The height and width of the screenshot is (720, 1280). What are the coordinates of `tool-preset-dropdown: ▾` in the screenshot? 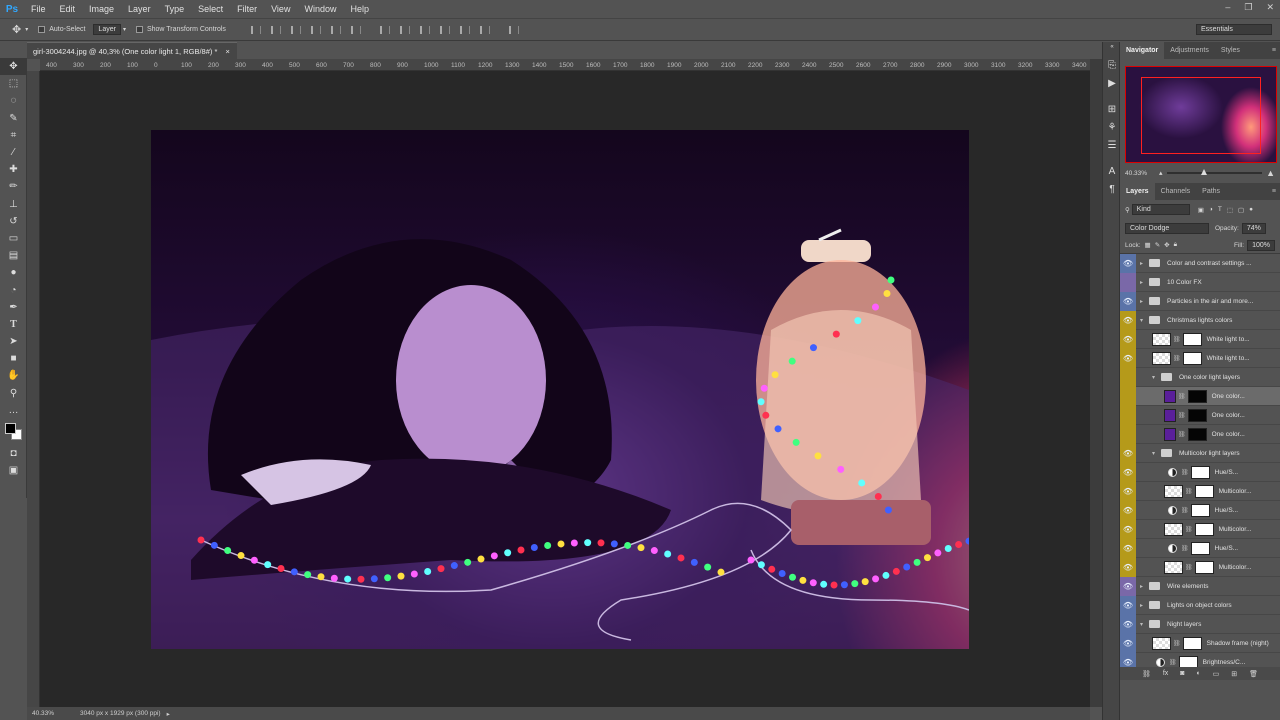 It's located at (26, 29).